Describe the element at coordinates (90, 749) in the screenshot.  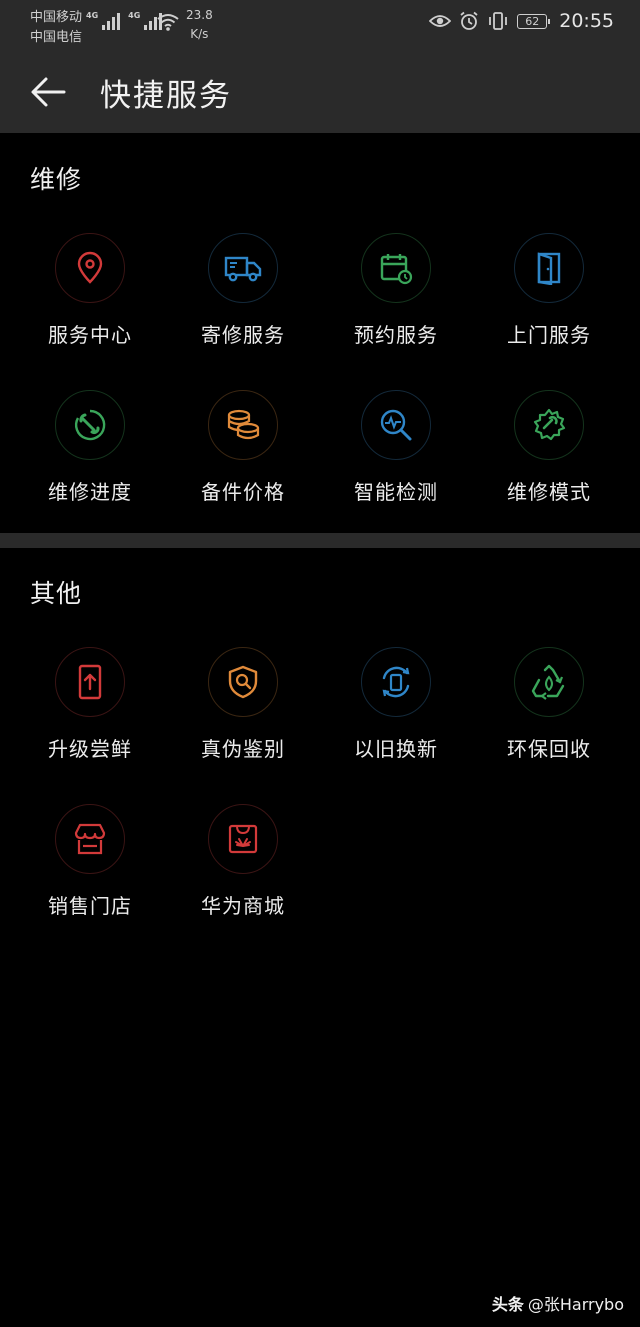
I see `tile-label: 升级尝鲜` at that location.